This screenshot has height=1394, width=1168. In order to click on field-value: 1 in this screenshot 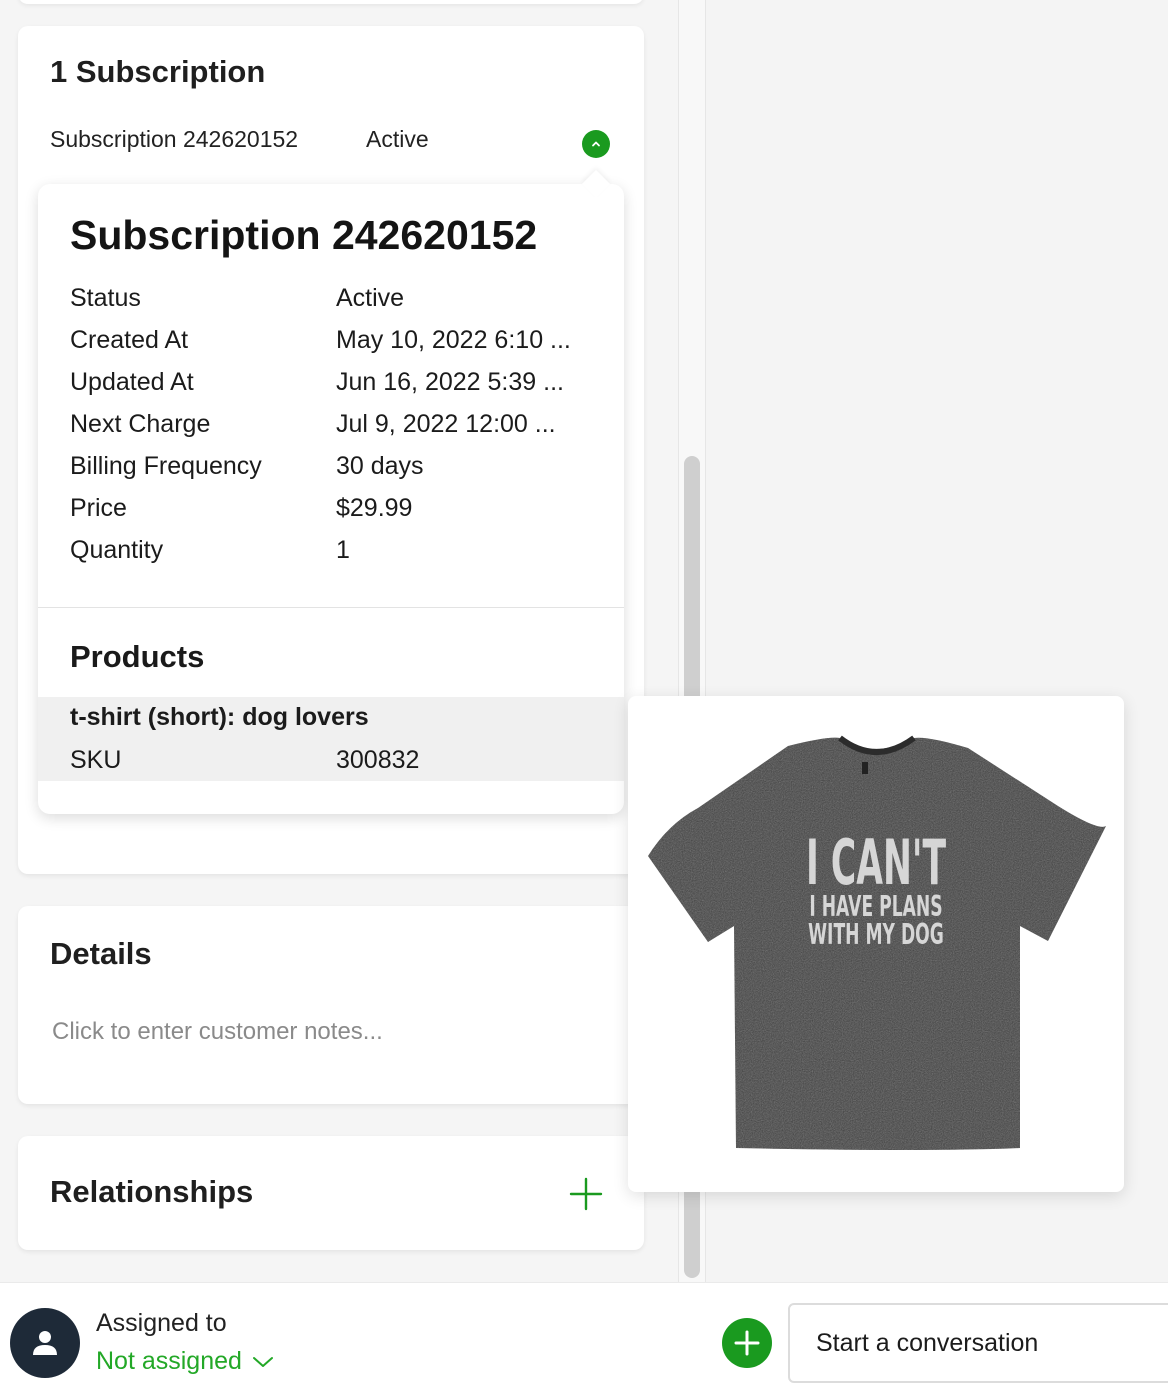, I will do `click(343, 550)`.